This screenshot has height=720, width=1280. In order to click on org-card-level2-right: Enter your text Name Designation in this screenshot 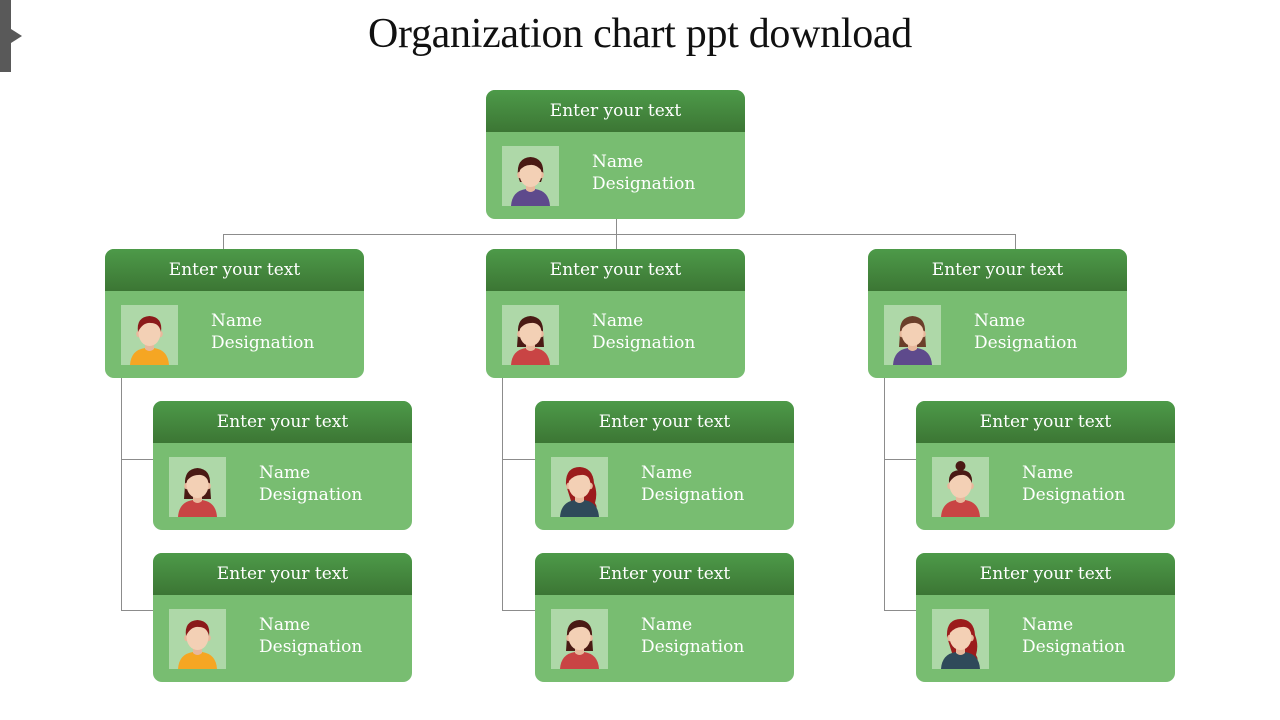, I will do `click(997, 313)`.